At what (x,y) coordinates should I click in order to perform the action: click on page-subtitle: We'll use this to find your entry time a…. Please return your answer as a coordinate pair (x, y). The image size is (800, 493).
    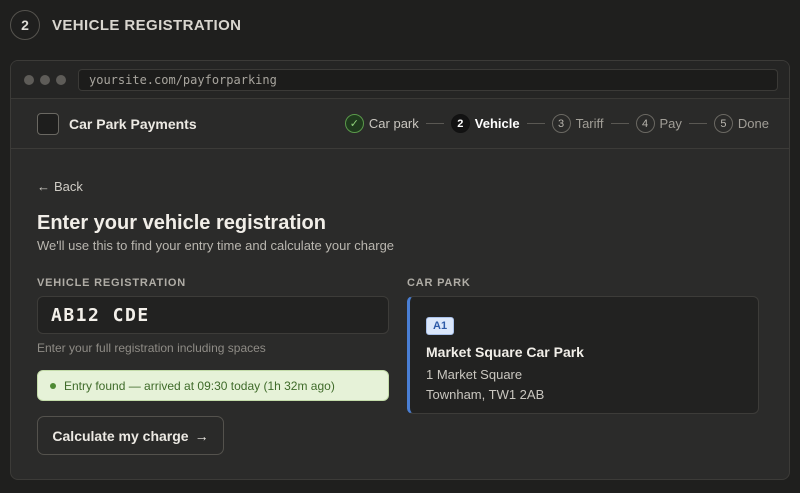
    Looking at the image, I should click on (216, 245).